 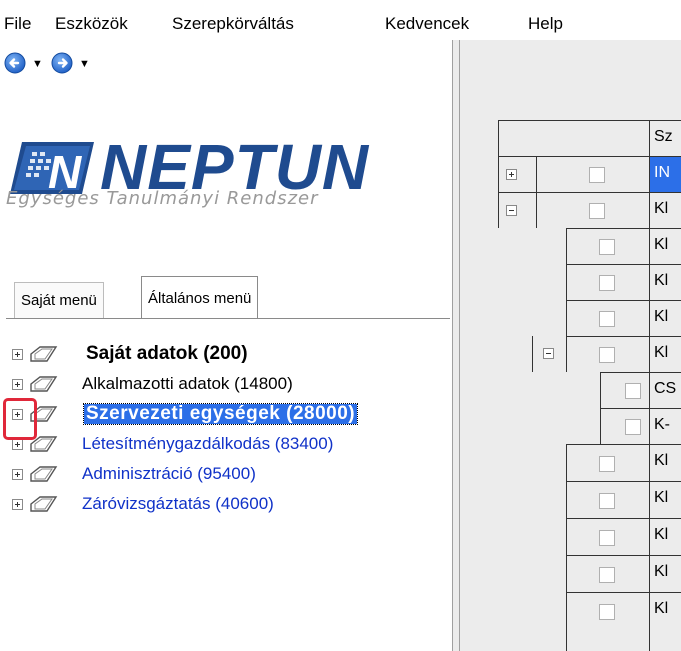 I want to click on forward-button, so click(x=62, y=63).